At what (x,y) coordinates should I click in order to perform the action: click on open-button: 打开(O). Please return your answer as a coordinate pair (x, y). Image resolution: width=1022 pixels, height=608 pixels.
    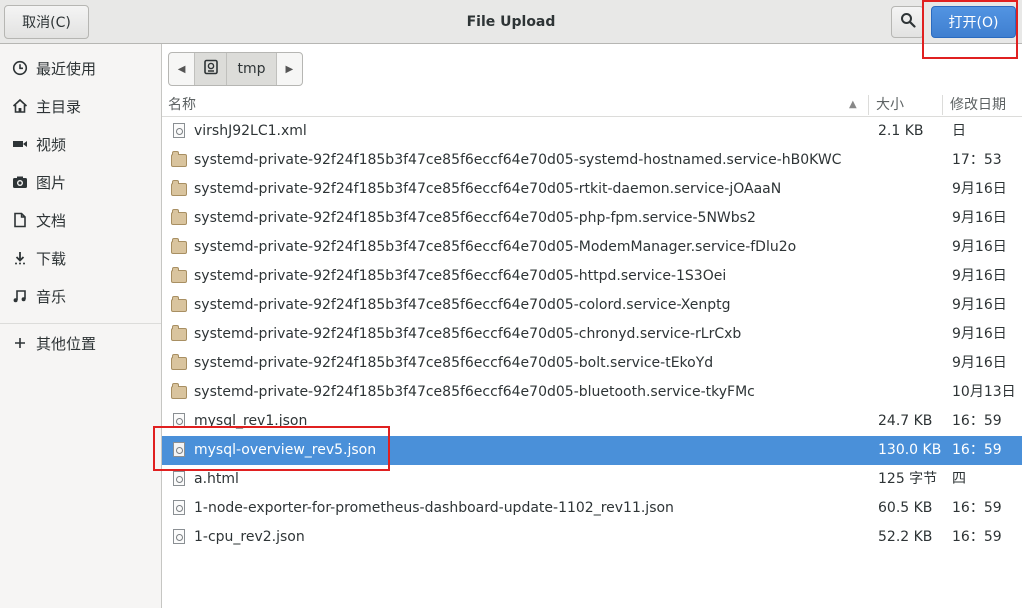
    Looking at the image, I should click on (973, 22).